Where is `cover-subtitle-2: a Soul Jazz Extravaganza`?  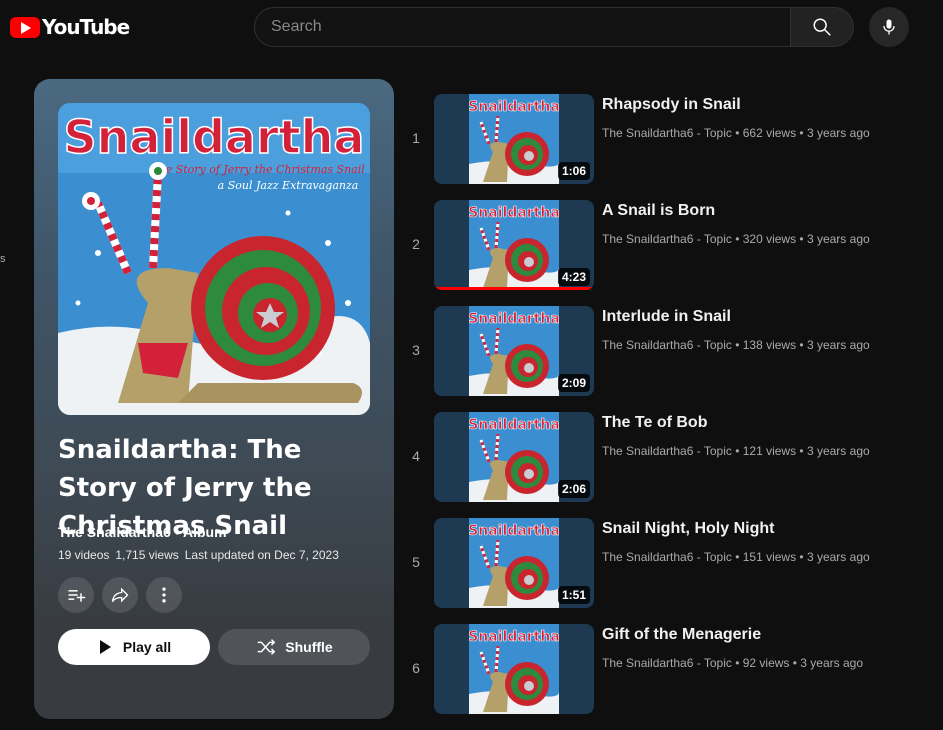
cover-subtitle-2: a Soul Jazz Extravaganza is located at coordinates (288, 185).